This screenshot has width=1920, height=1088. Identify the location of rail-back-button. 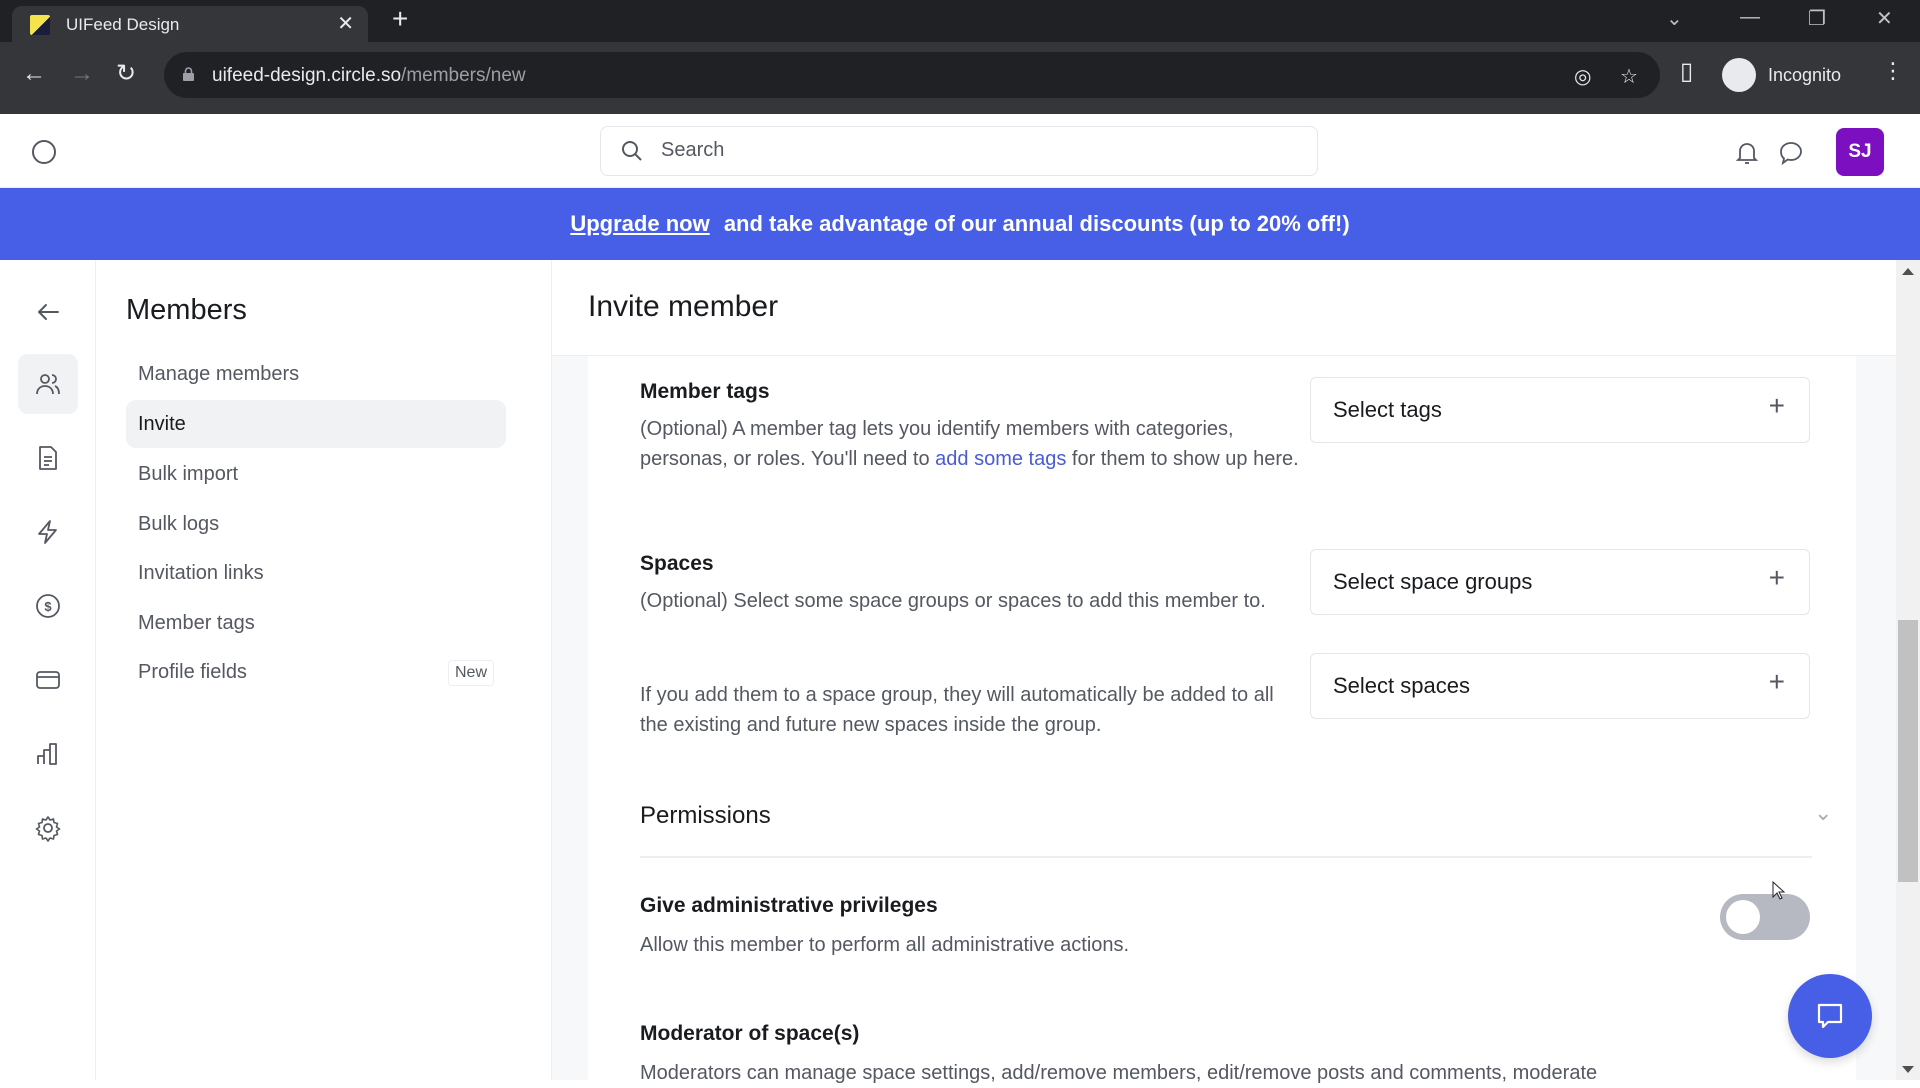
(48, 312).